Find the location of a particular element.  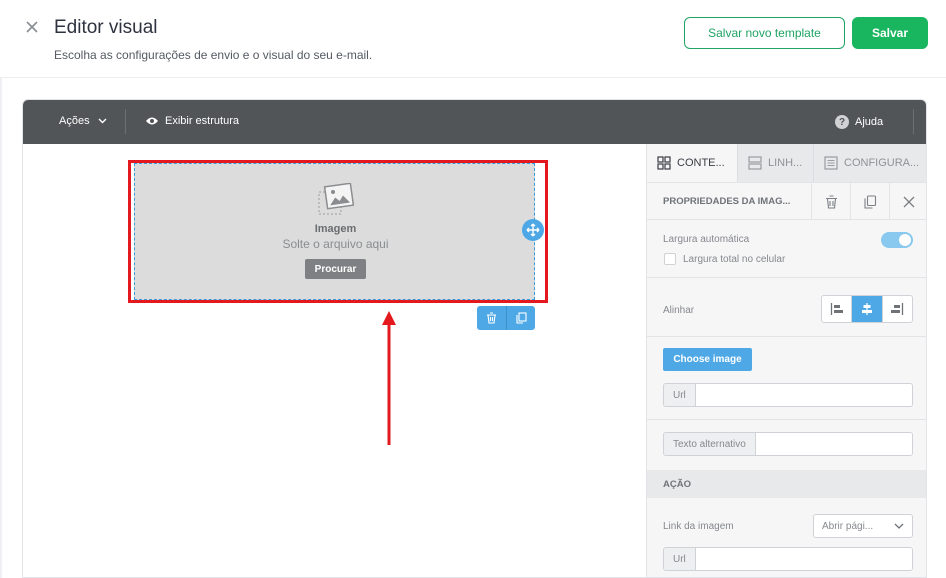

page-title: Editor visual is located at coordinates (106, 27).